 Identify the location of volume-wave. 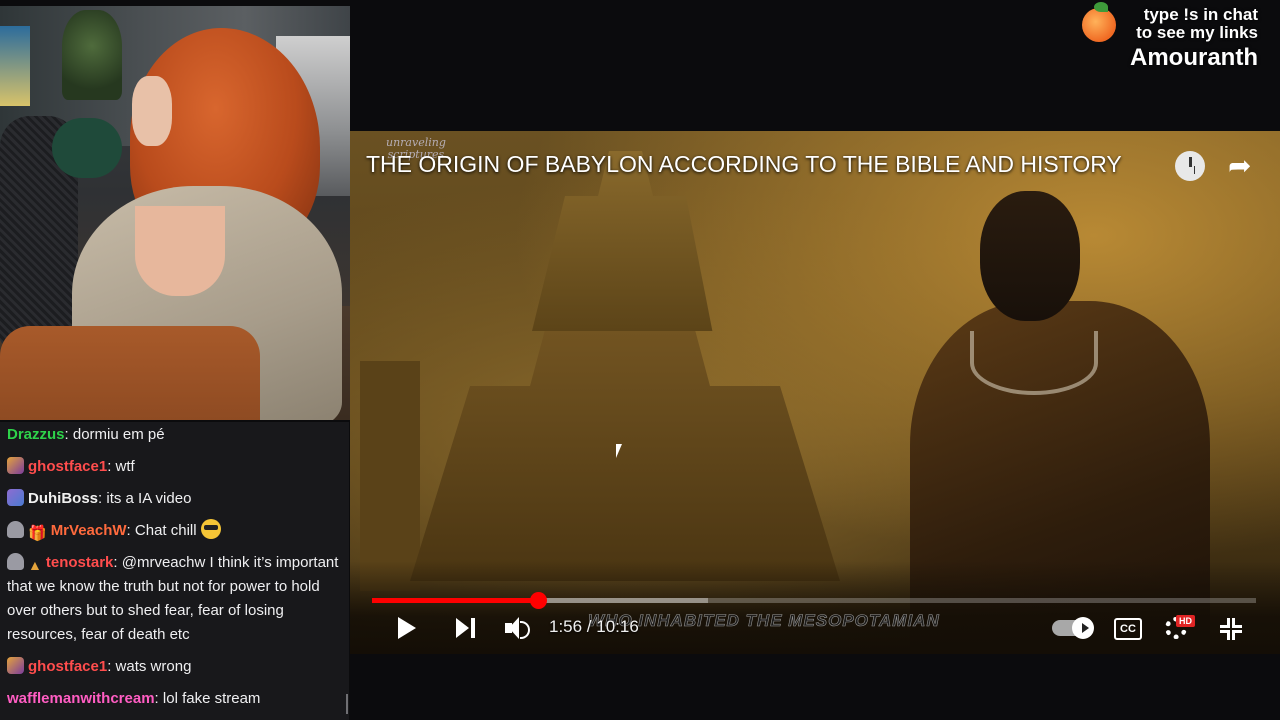
(525, 630).